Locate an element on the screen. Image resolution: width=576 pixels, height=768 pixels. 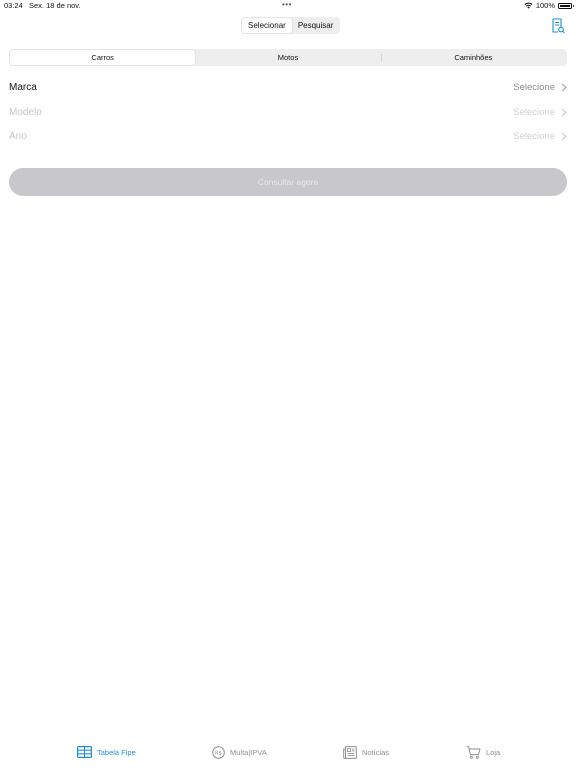
table-icon is located at coordinates (84, 752).